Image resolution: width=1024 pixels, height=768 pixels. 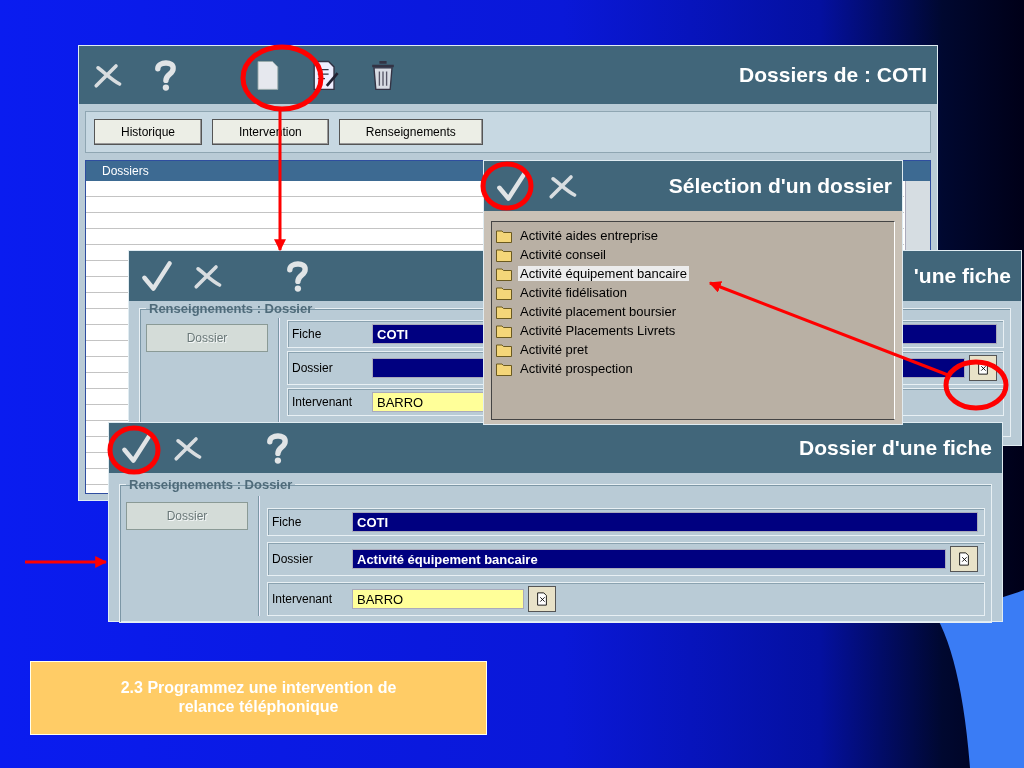 What do you see at coordinates (895, 448) in the screenshot?
I see `window-title: Dossier d'une fiche` at bounding box center [895, 448].